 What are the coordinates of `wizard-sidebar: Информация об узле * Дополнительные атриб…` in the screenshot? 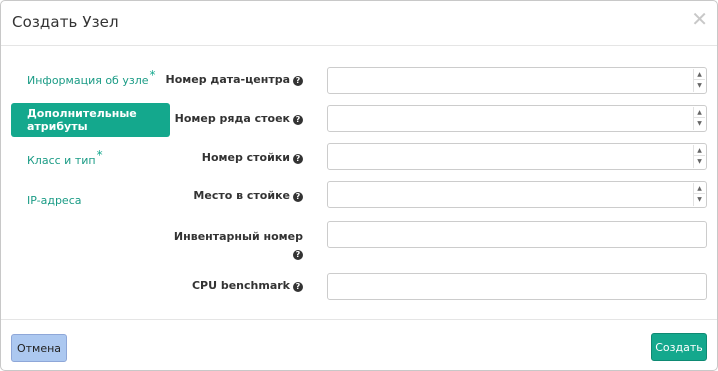 It's located at (90, 143).